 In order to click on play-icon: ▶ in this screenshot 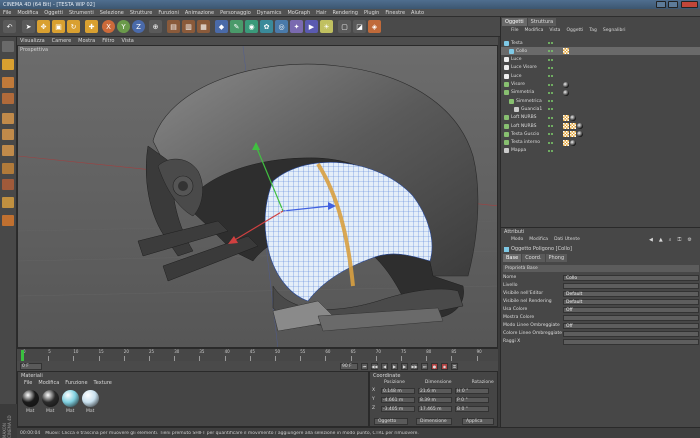, I will do `click(394, 366)`.